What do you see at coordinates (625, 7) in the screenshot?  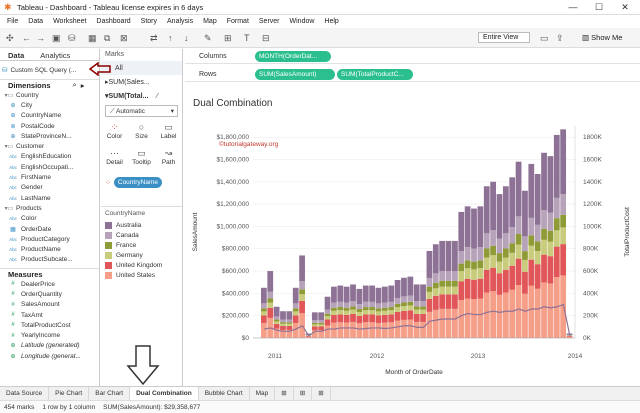 I see `close-button: ✕` at bounding box center [625, 7].